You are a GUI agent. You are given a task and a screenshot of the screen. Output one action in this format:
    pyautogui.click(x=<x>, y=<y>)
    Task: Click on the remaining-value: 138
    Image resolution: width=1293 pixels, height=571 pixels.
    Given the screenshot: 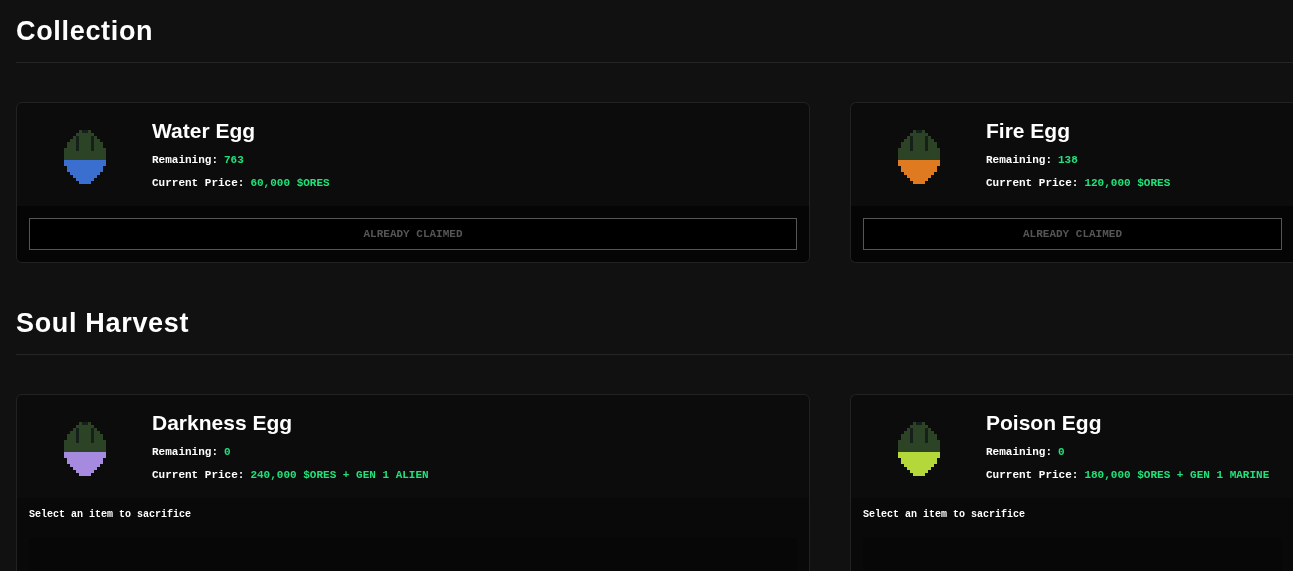 What is the action you would take?
    pyautogui.click(x=1068, y=161)
    